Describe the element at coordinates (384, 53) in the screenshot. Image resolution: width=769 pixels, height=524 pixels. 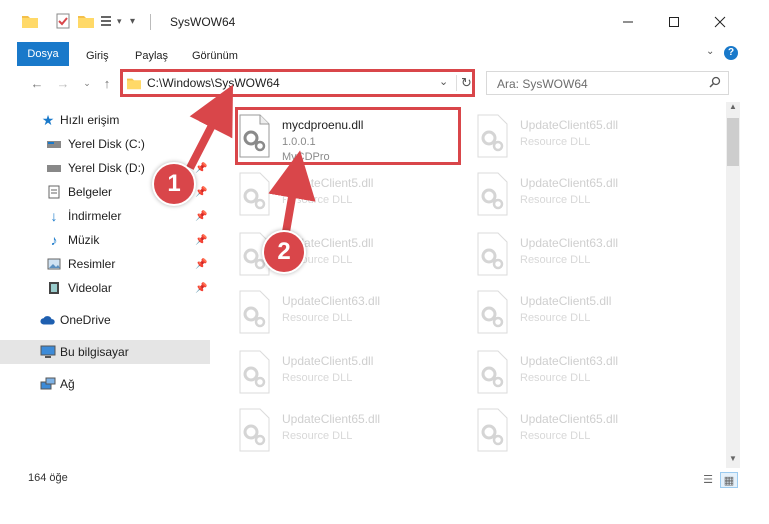
I see `ribbon` at that location.